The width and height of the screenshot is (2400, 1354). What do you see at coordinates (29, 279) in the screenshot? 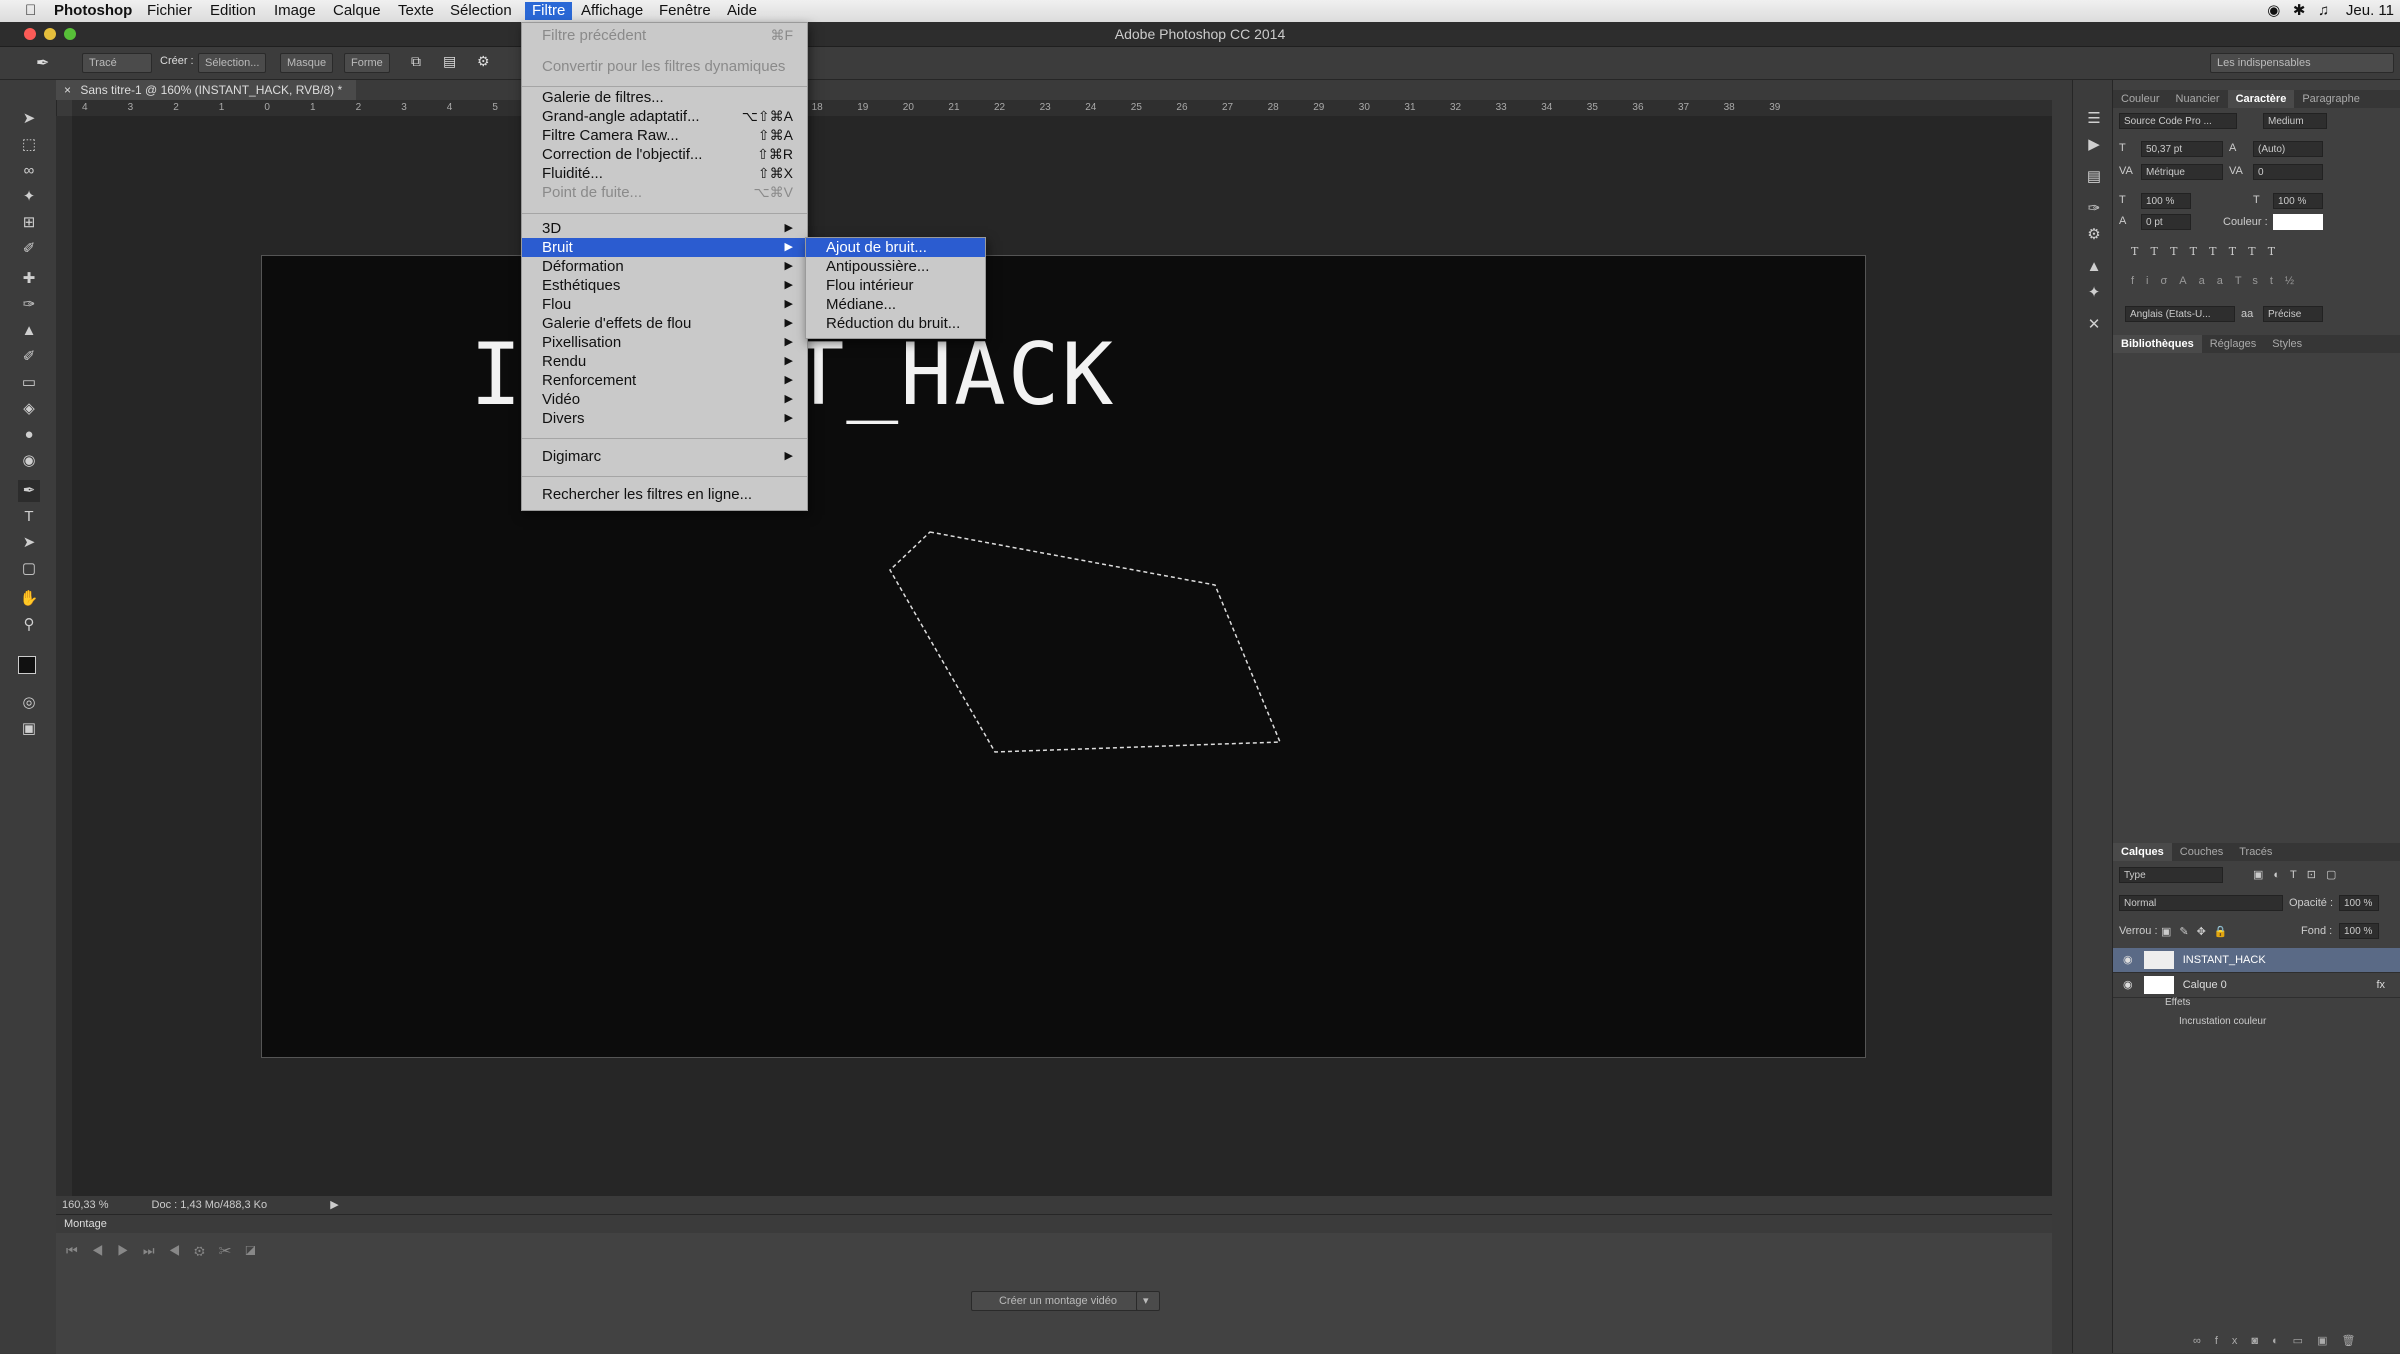
I see `healing-brush-icon: ✚` at bounding box center [29, 279].